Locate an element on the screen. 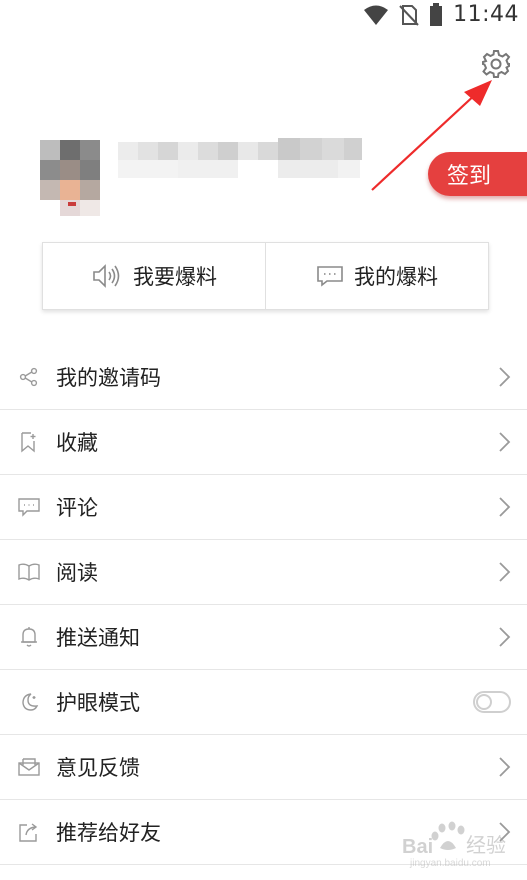  submit-tip-button: 我要爆料 is located at coordinates (154, 276).